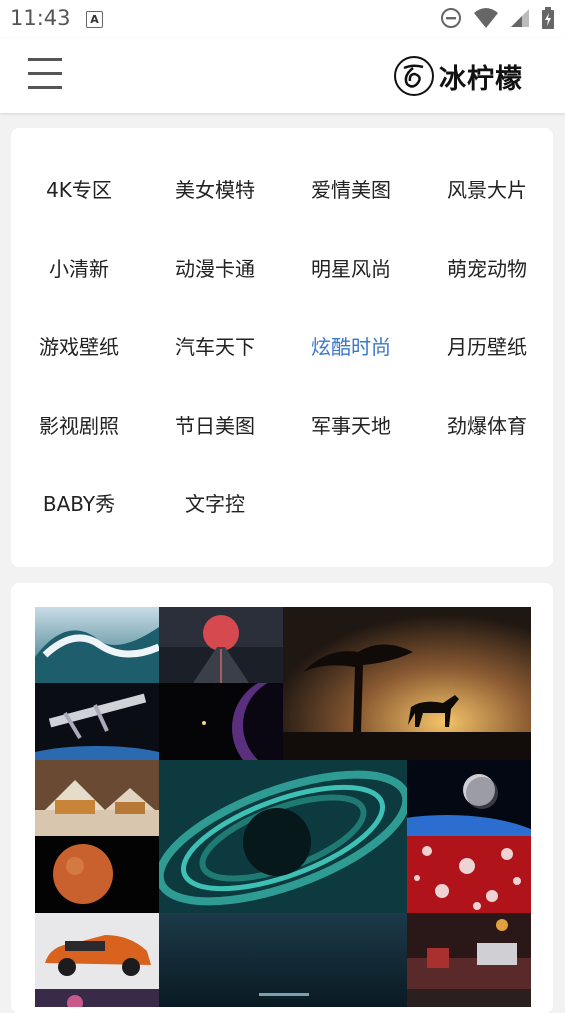 The width and height of the screenshot is (565, 1013). I want to click on category-calendar: 月历壁纸, so click(487, 347).